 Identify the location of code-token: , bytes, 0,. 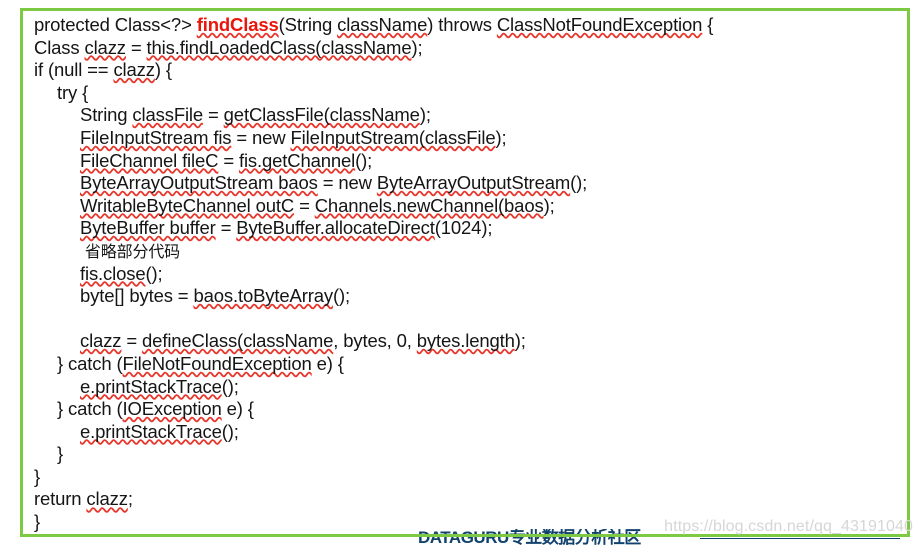
(375, 341).